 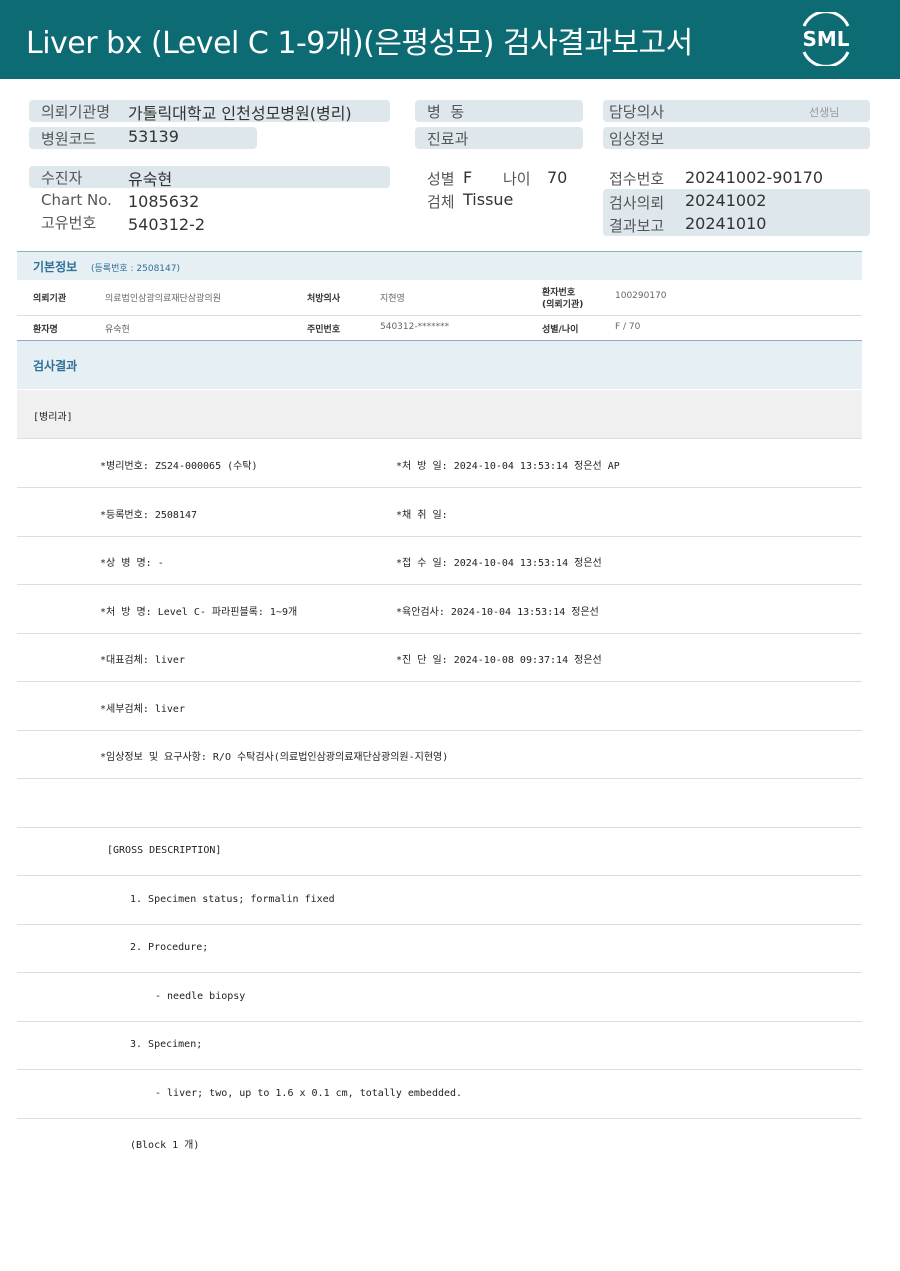 What do you see at coordinates (754, 177) in the screenshot?
I see `receipt-value: 20241002-90170` at bounding box center [754, 177].